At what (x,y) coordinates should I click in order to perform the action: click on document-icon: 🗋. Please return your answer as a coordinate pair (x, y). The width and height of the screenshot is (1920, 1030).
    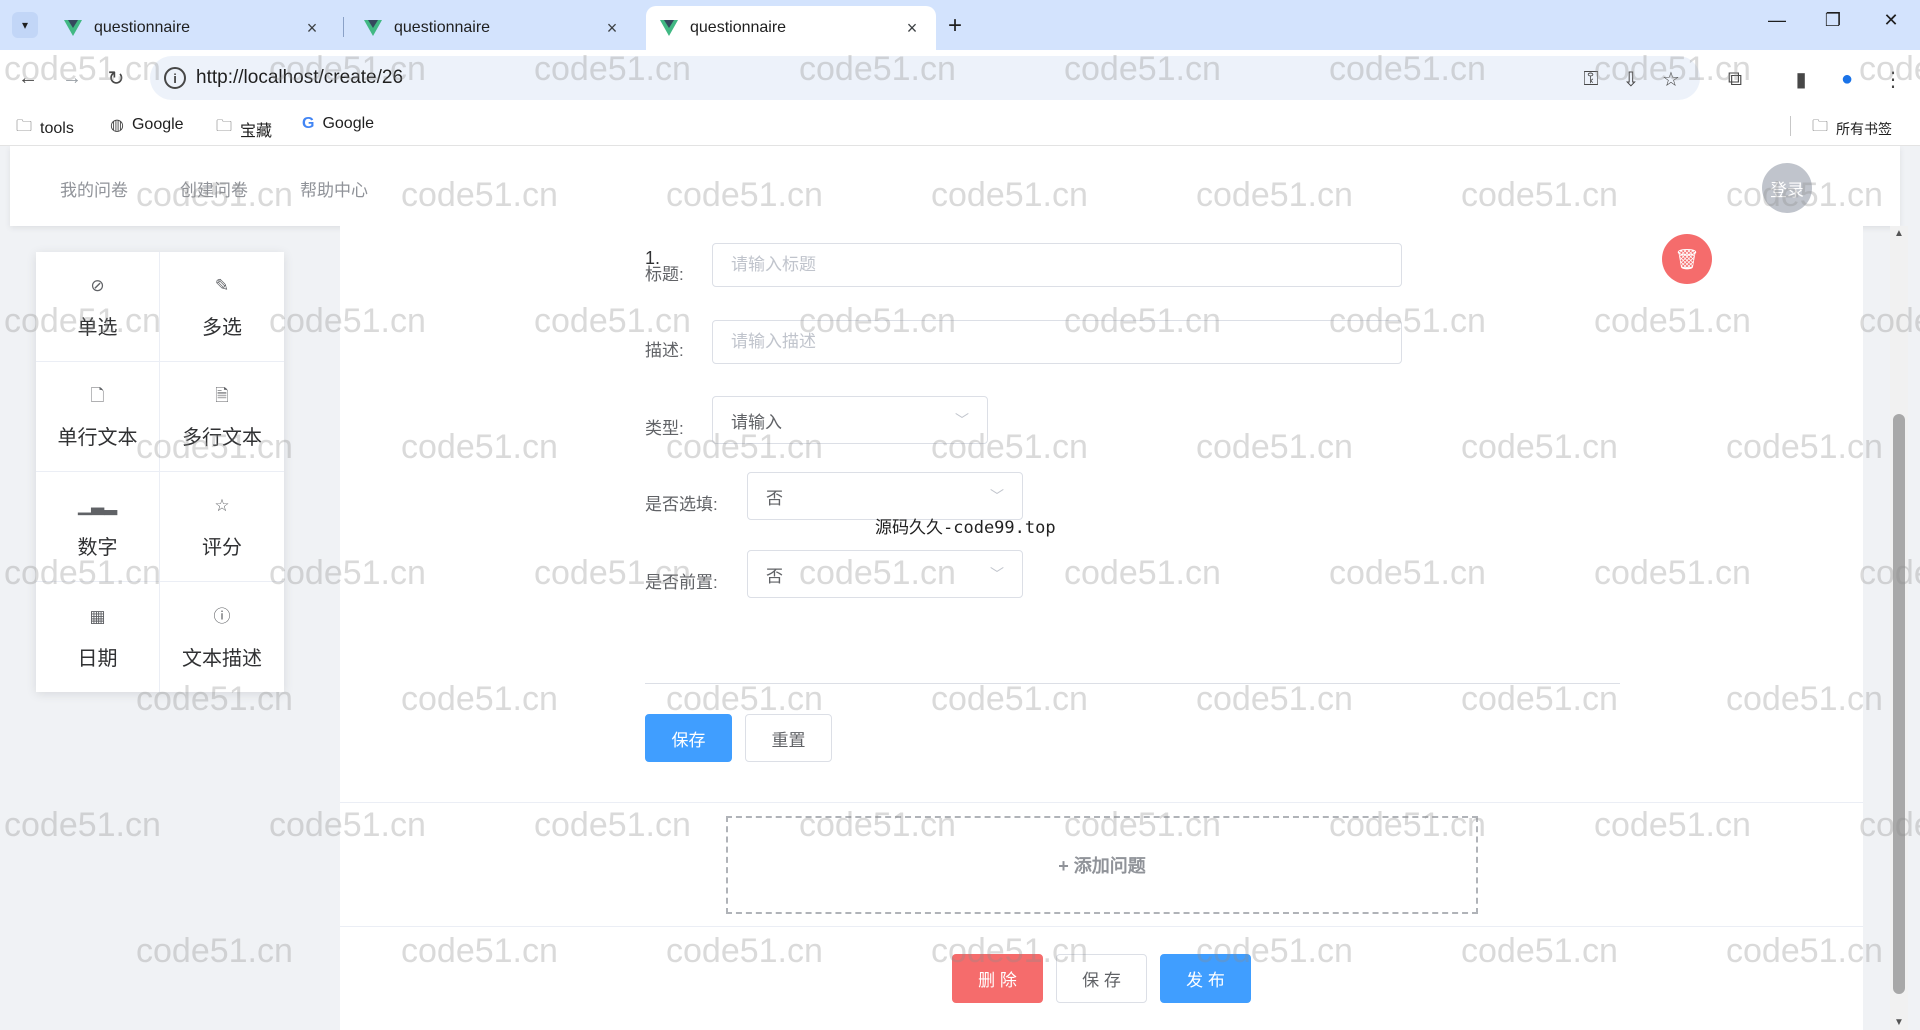
    Looking at the image, I should click on (97, 395).